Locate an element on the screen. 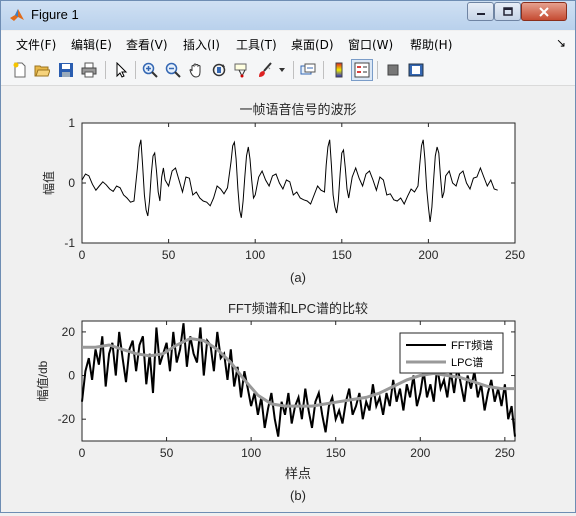 The image size is (576, 516). window-title: Figure 1 is located at coordinates (55, 14).